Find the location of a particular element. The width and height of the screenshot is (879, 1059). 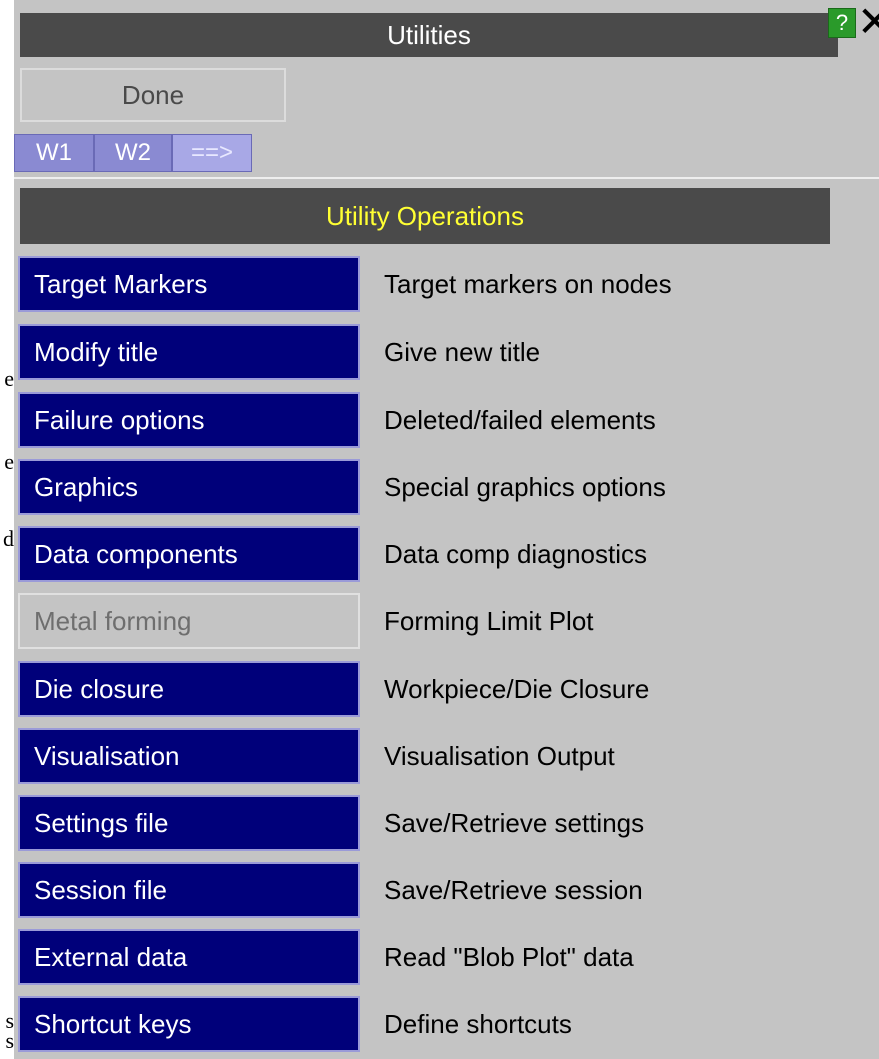

operation-row: Graphics Special graphics options is located at coordinates (448, 488).